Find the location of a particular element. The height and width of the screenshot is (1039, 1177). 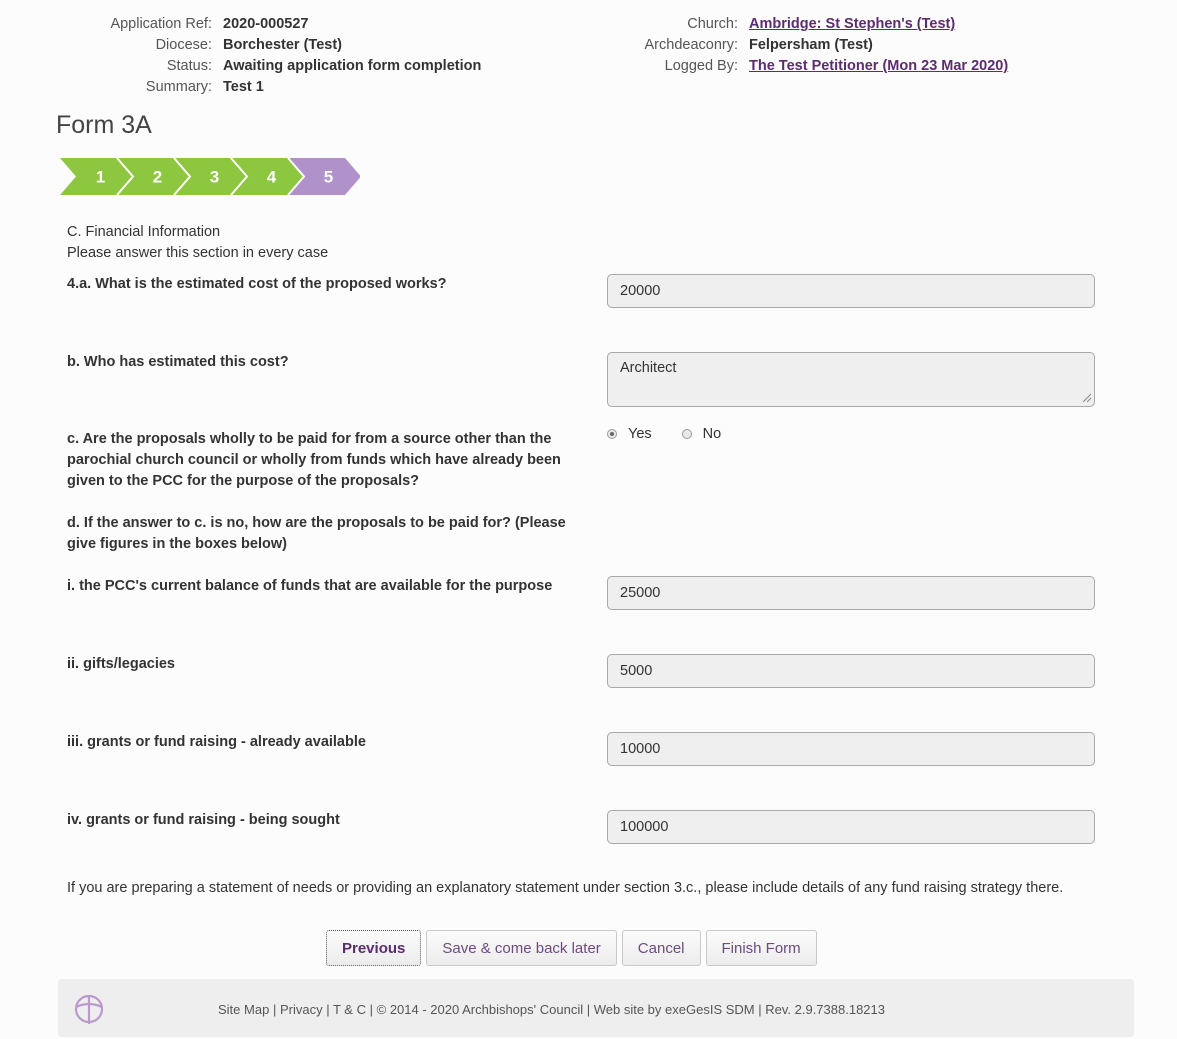

summary-value: Test 1 is located at coordinates (243, 87).